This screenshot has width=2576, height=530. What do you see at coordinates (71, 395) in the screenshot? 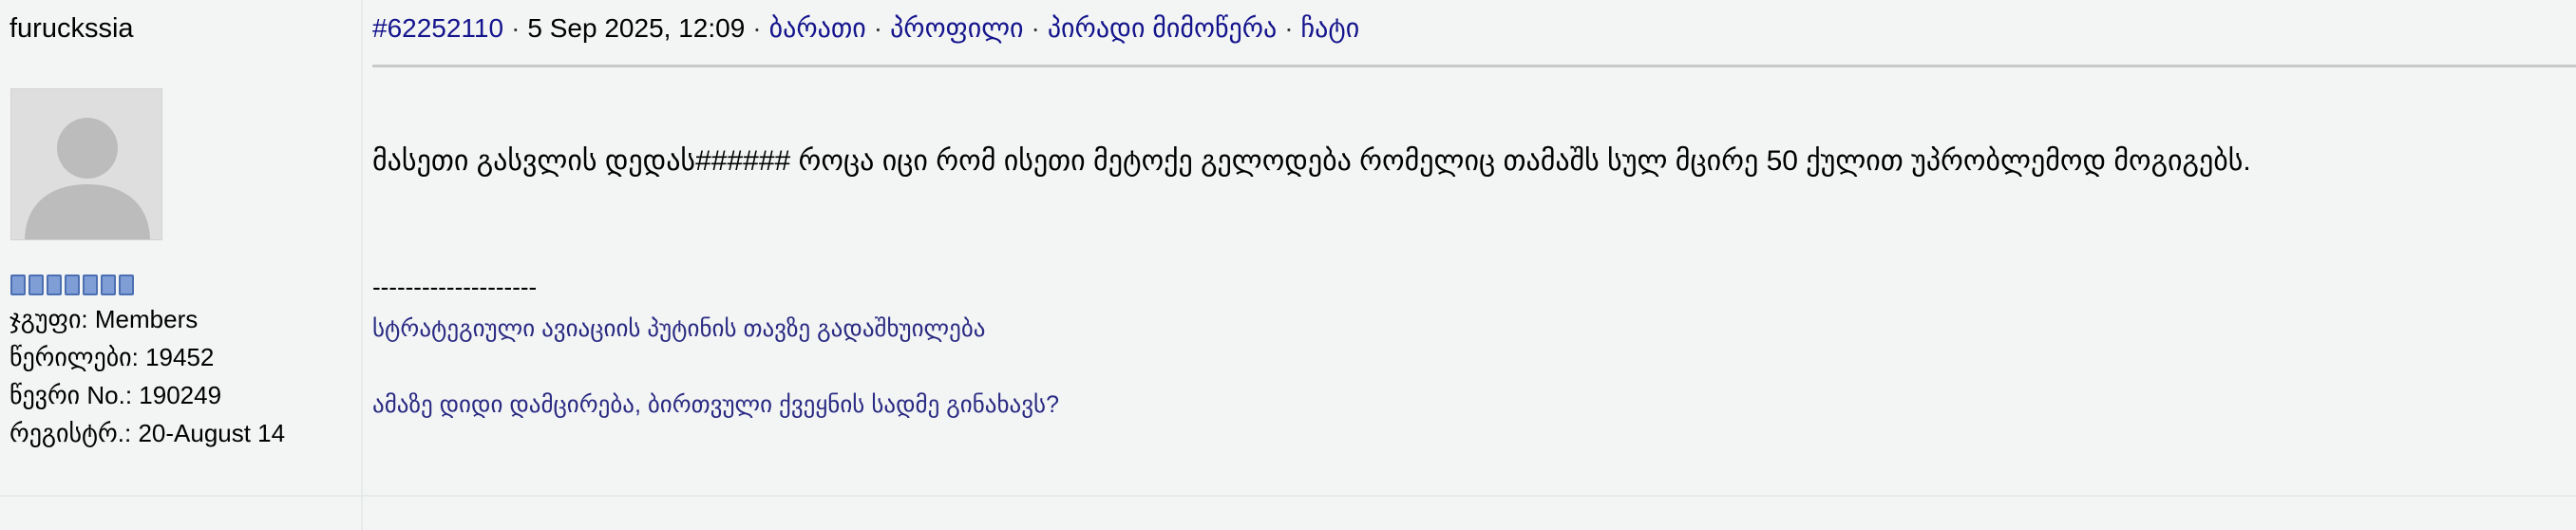
I see `member-no-label: წევრი No.:` at bounding box center [71, 395].